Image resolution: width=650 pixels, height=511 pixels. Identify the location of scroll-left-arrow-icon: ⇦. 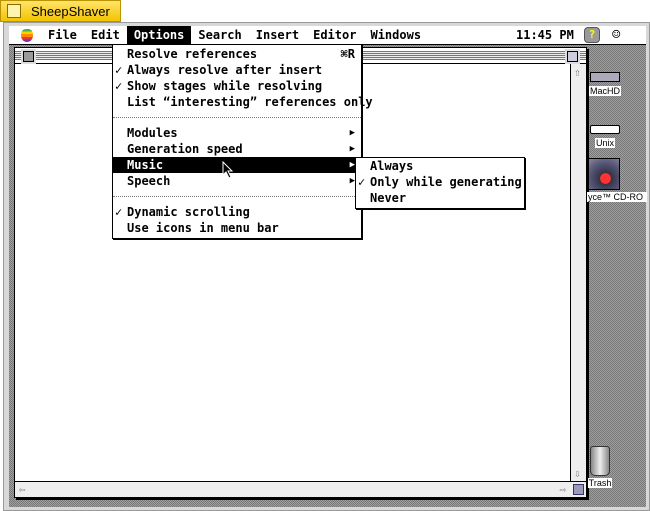
(22, 489).